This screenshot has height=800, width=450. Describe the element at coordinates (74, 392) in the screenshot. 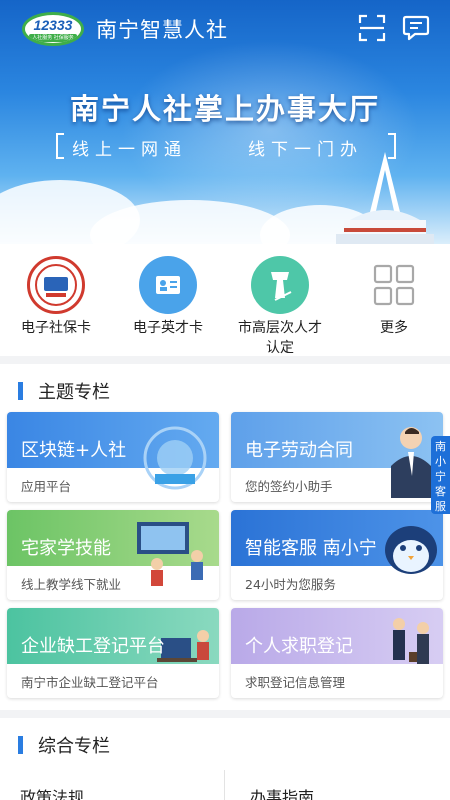

I see `section-title: 主题专栏` at that location.